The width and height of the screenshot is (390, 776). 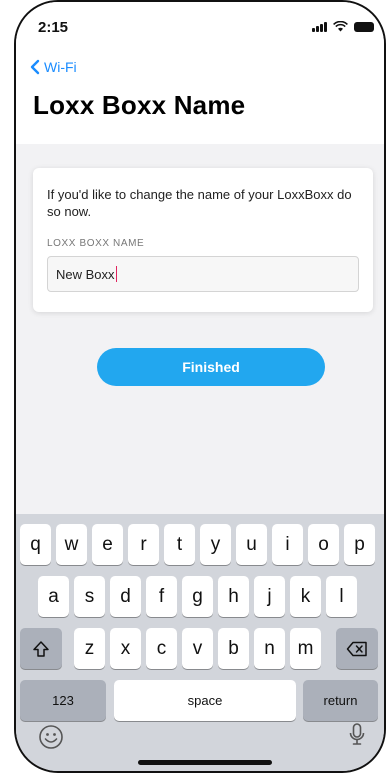 What do you see at coordinates (53, 596) in the screenshot?
I see `key-a: a` at bounding box center [53, 596].